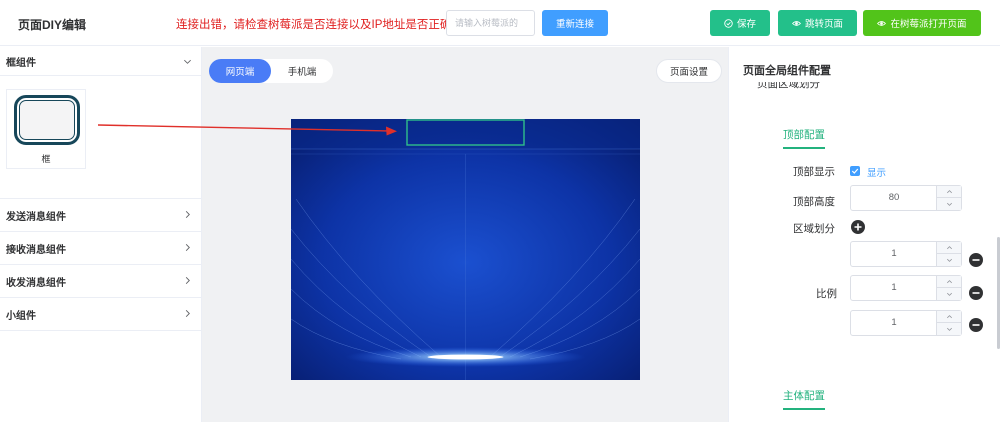 Image resolution: width=1000 pixels, height=422 pixels. I want to click on frame-component-label: 框, so click(46, 159).